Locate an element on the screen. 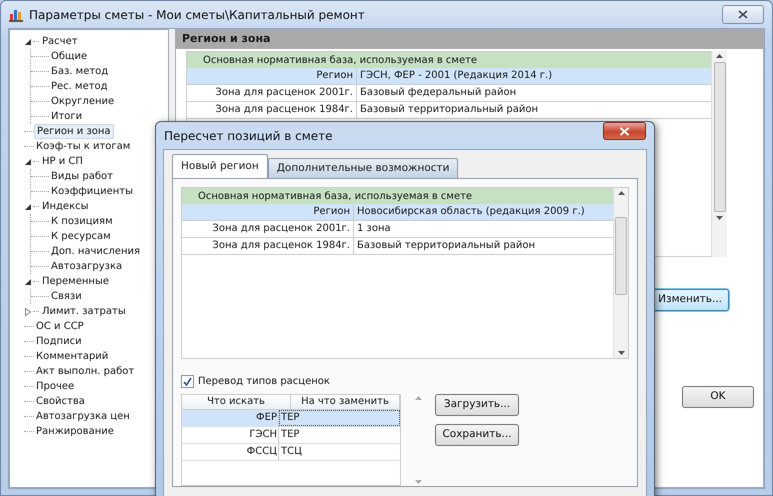 The image size is (773, 496). tree-item: Прочее is located at coordinates (55, 386).